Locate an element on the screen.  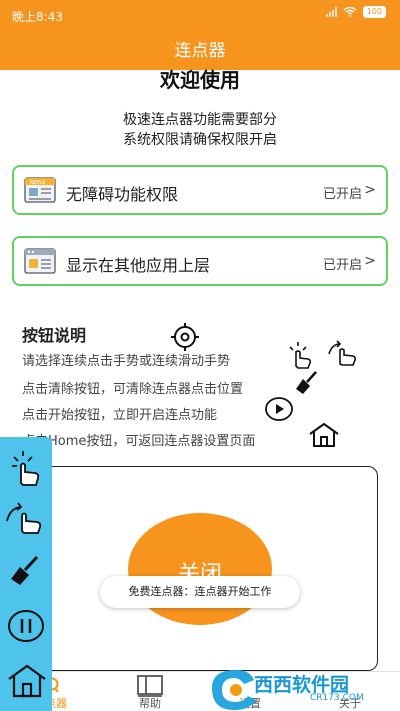
status-time: 晚上8:43 is located at coordinates (37, 17).